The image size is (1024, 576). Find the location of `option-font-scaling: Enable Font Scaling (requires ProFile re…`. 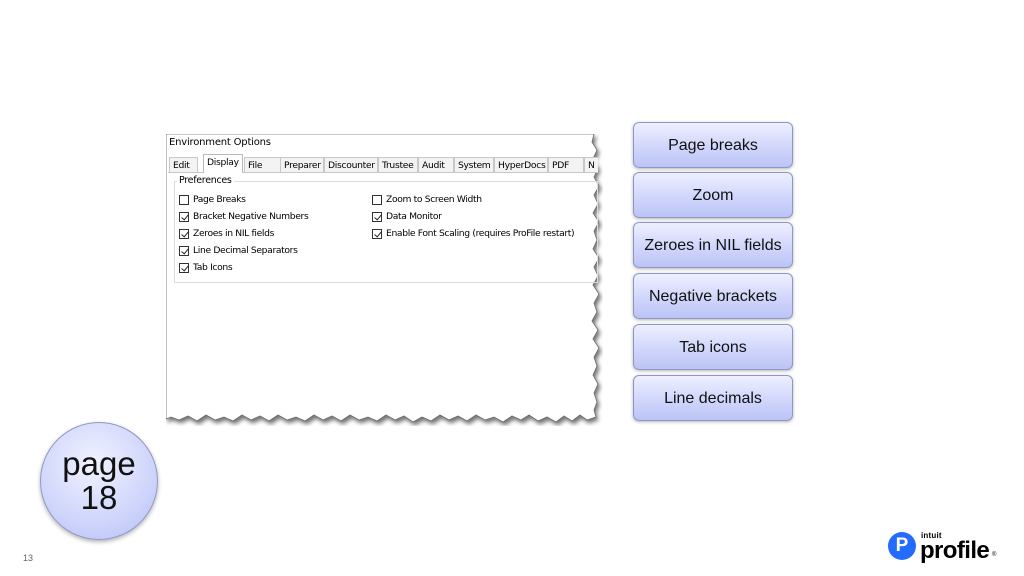

option-font-scaling: Enable Font Scaling (requires ProFile re… is located at coordinates (473, 233).